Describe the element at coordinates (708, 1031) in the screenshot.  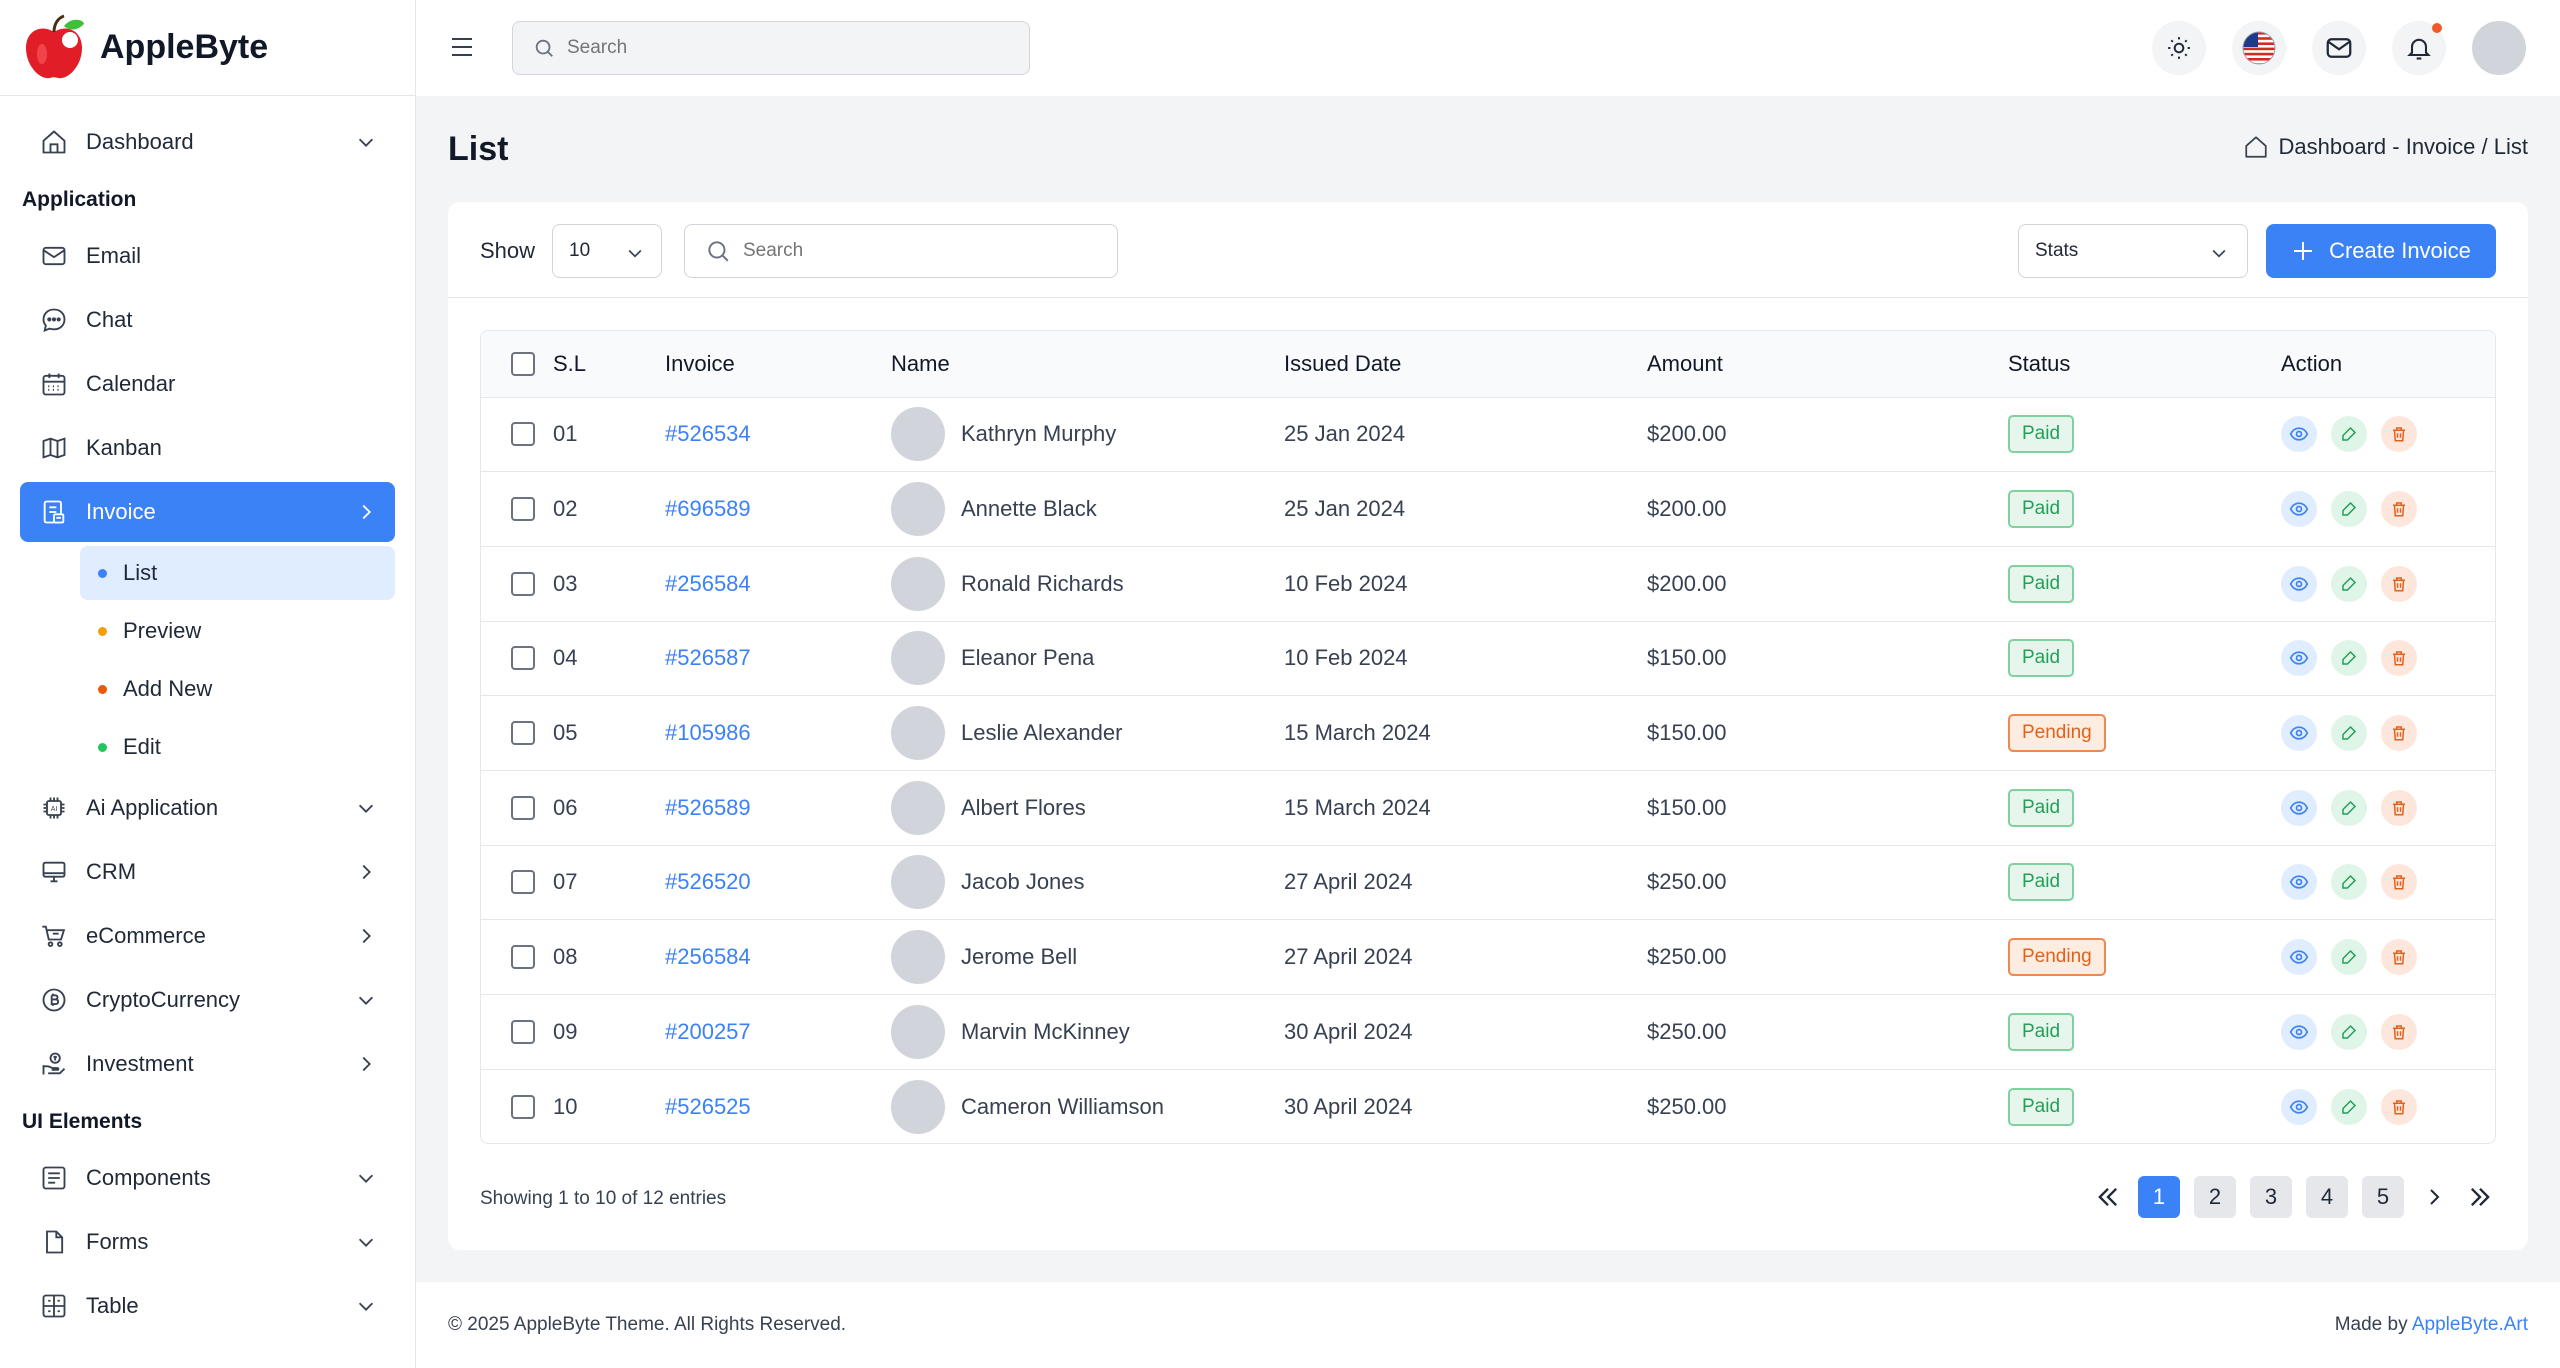
I see `invoice-link: #200257` at that location.